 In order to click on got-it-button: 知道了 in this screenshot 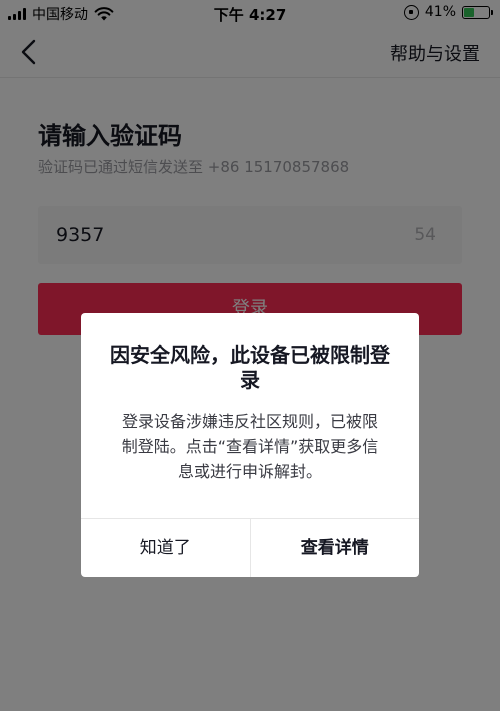, I will do `click(166, 548)`.